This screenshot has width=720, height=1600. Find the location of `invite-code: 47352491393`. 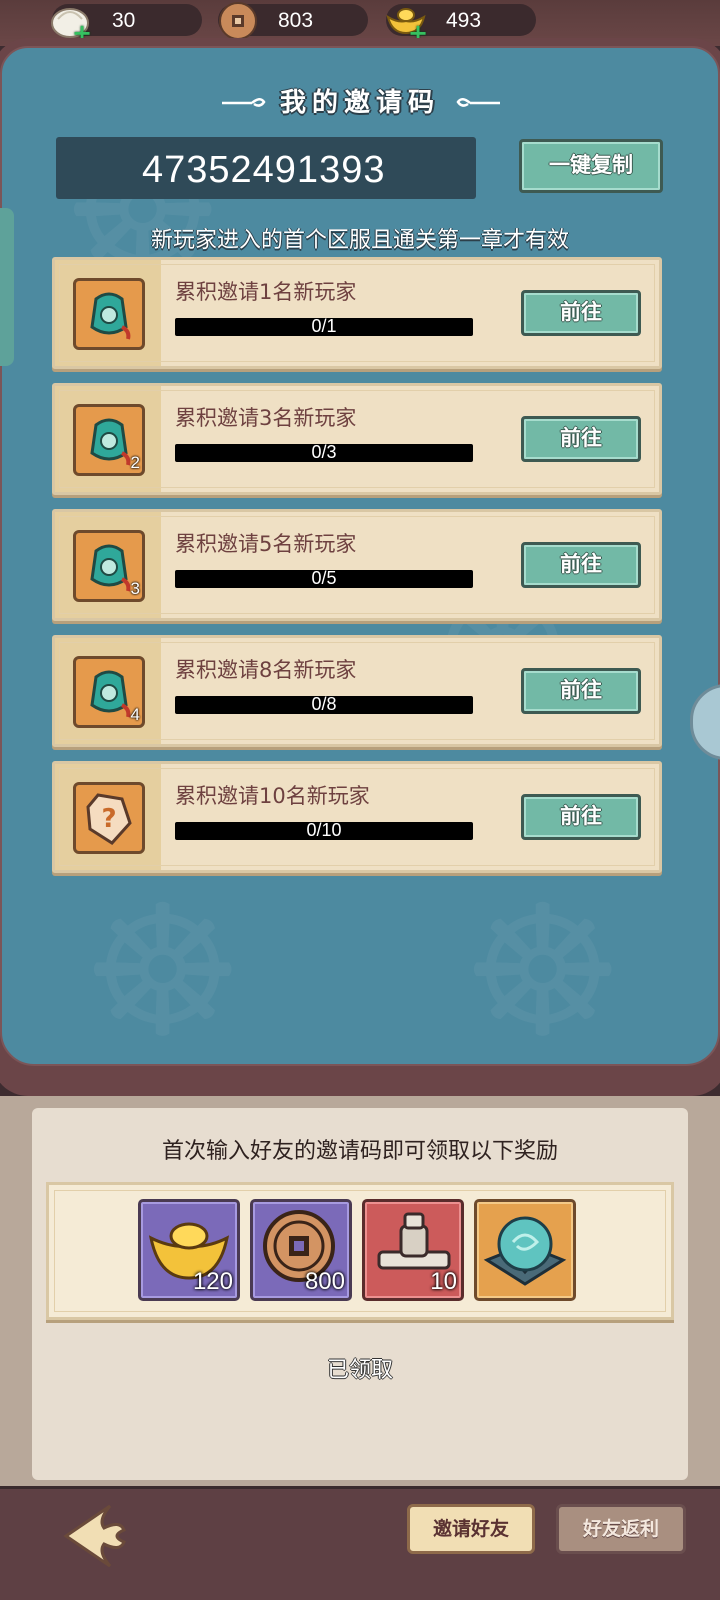

invite-code: 47352491393 is located at coordinates (264, 170).